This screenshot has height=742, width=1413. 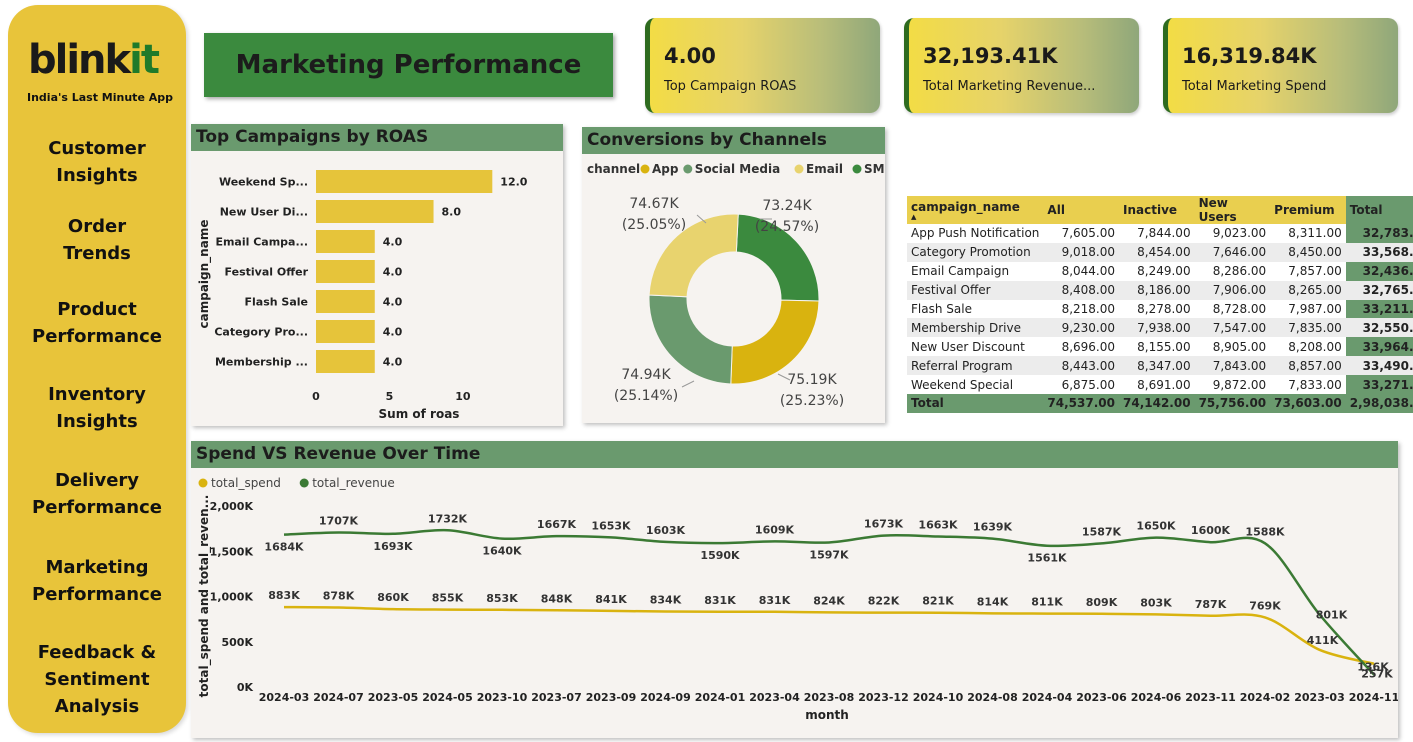 What do you see at coordinates (975, 210) in the screenshot?
I see `matrix-header-campaign: campaign_name ▲` at bounding box center [975, 210].